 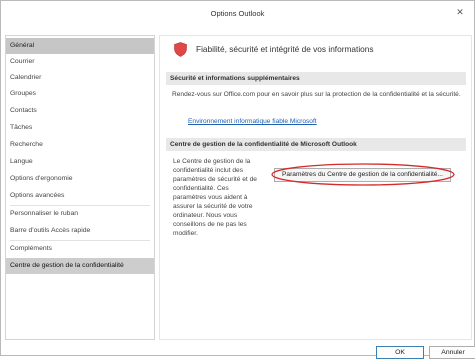 What do you see at coordinates (80, 162) in the screenshot?
I see `sidebar-item-language: Langue` at bounding box center [80, 162].